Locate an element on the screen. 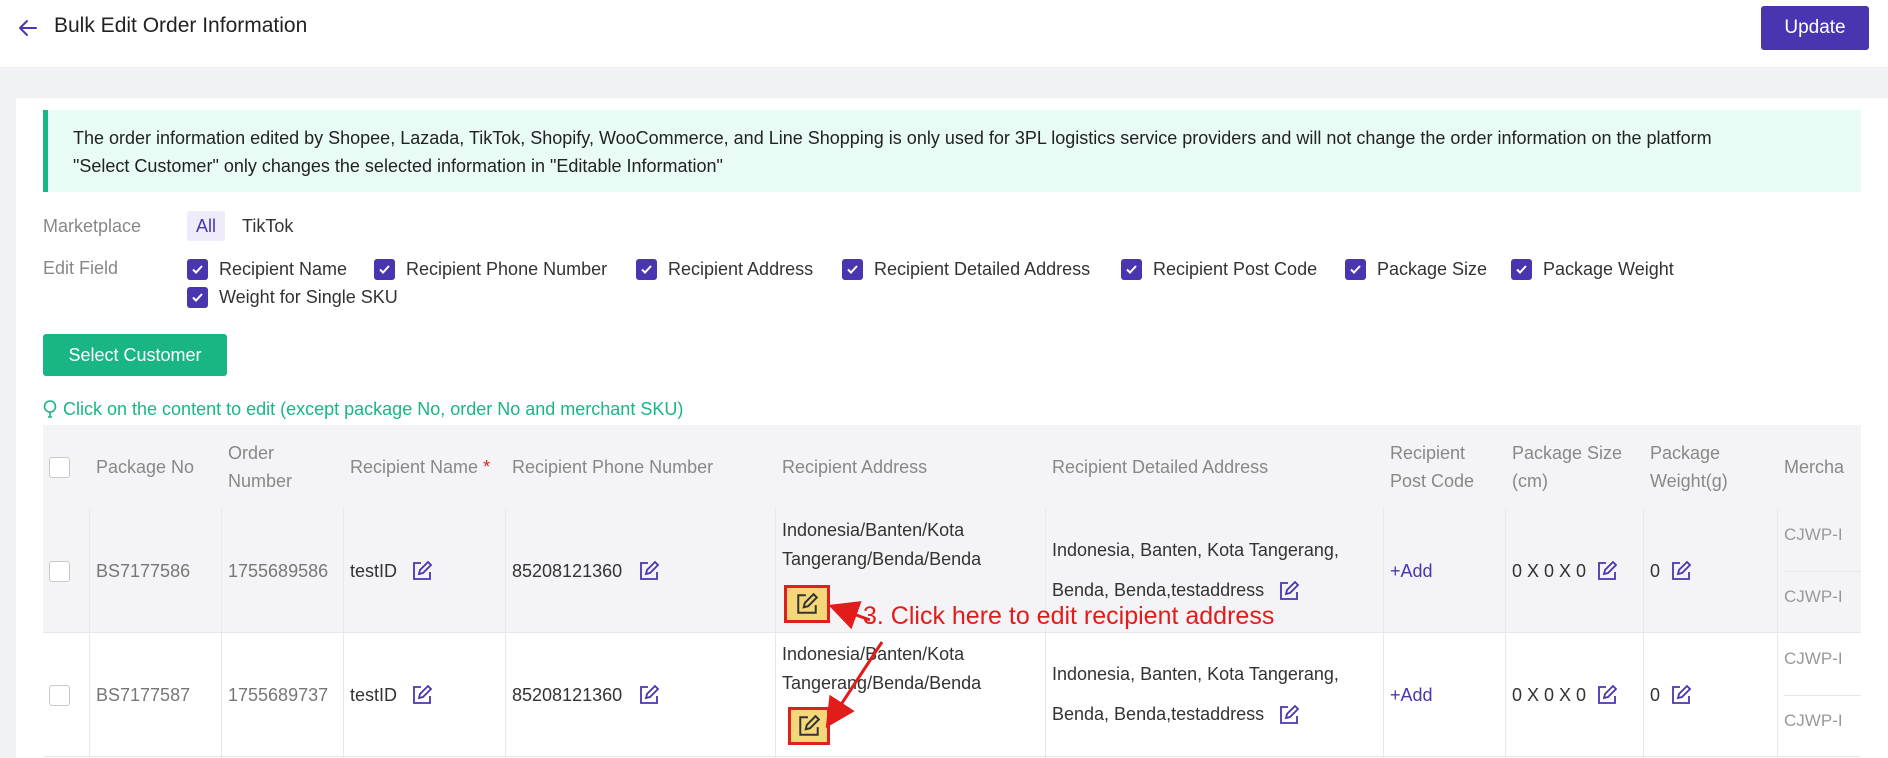  header-recipient-phone: Recipient Phone Number is located at coordinates (613, 467).